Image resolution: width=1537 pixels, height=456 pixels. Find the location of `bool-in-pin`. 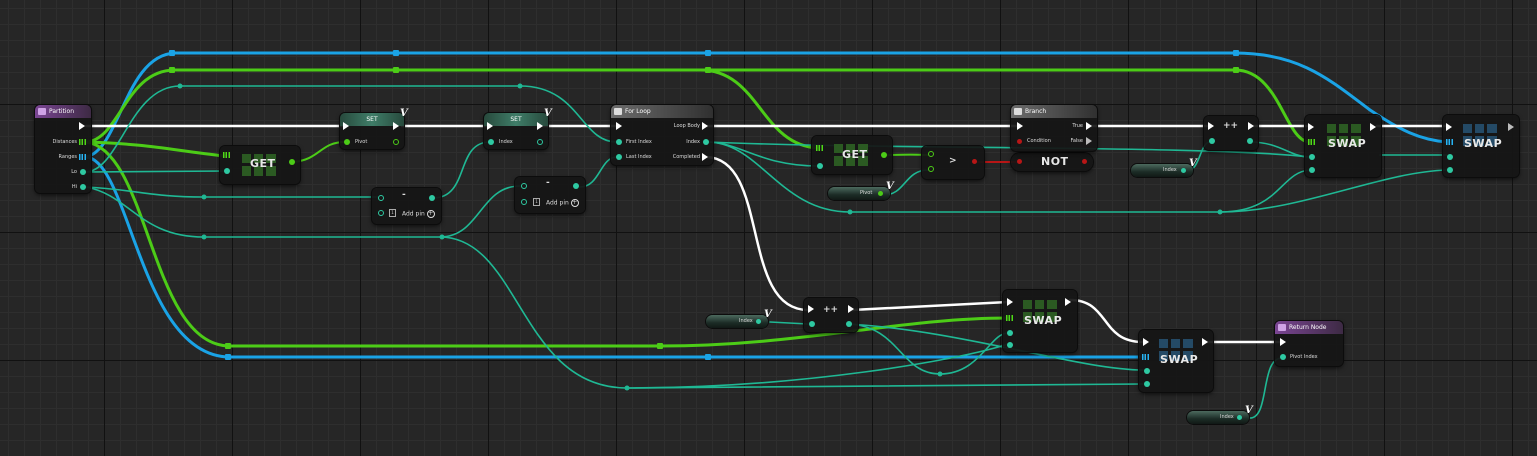

bool-in-pin is located at coordinates (1019, 161).